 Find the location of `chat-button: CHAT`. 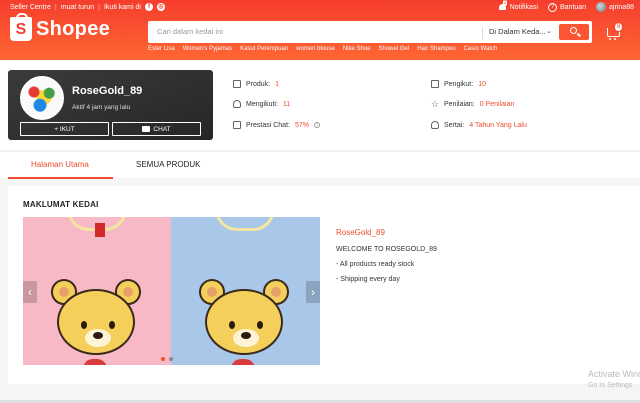

chat-button: CHAT is located at coordinates (156, 129).